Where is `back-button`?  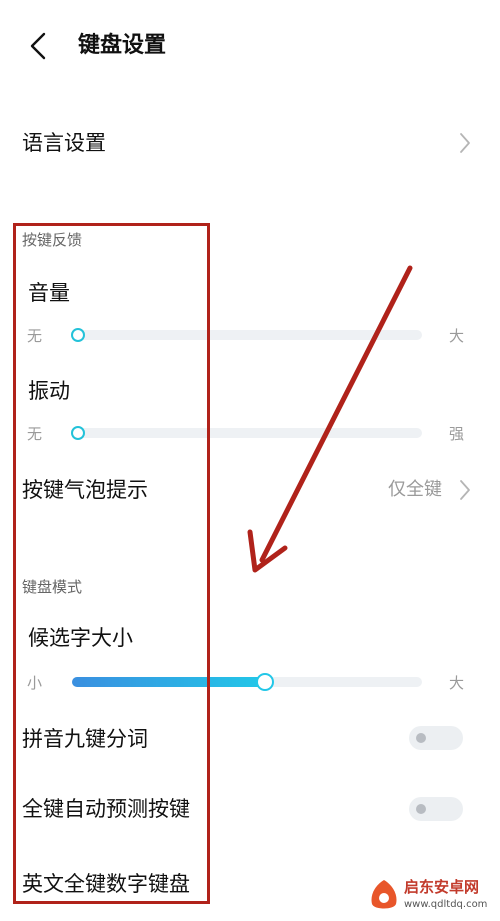
back-button is located at coordinates (40, 46).